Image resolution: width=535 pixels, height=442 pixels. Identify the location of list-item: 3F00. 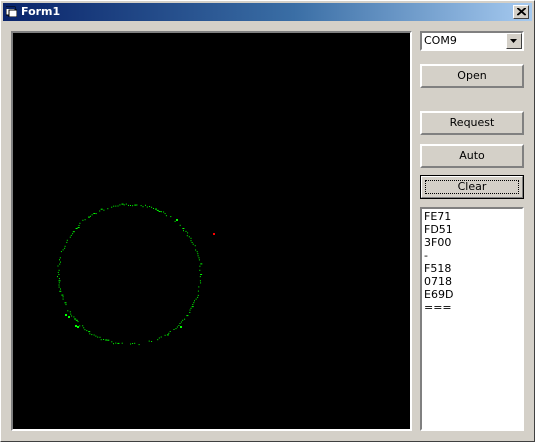
(472, 242).